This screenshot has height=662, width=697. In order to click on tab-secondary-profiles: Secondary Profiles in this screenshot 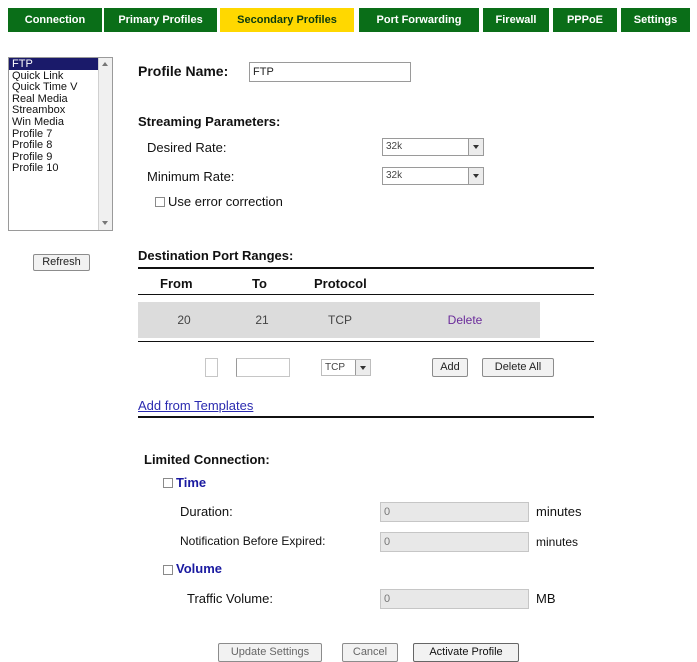, I will do `click(287, 20)`.